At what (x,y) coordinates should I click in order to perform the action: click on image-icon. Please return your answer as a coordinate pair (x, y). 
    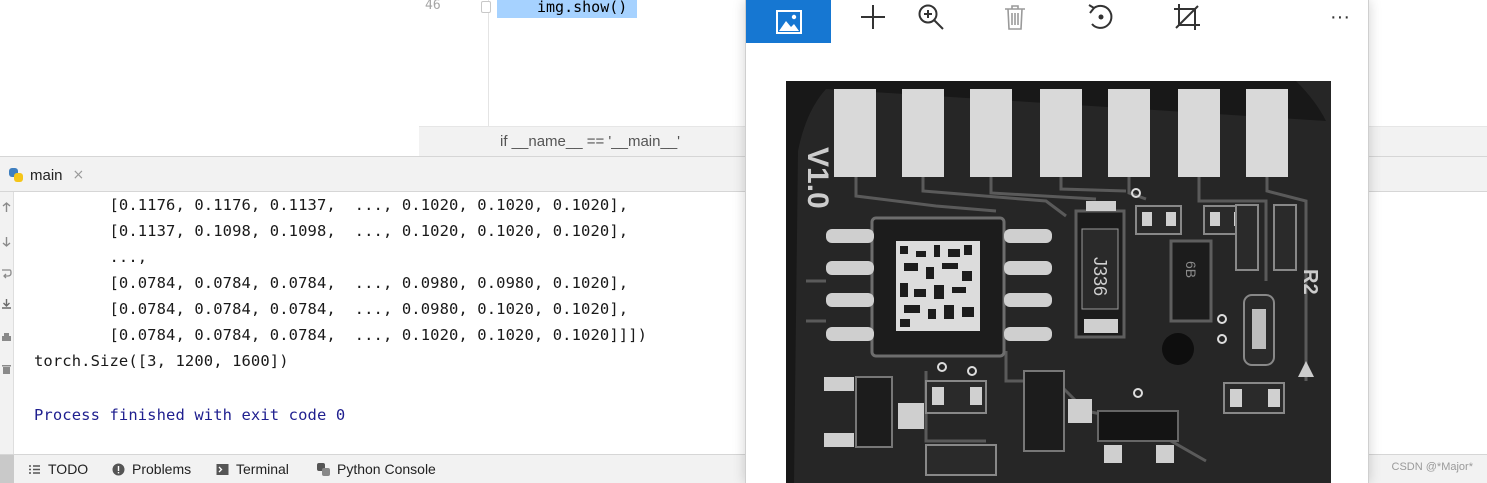
    Looking at the image, I should click on (788, 21).